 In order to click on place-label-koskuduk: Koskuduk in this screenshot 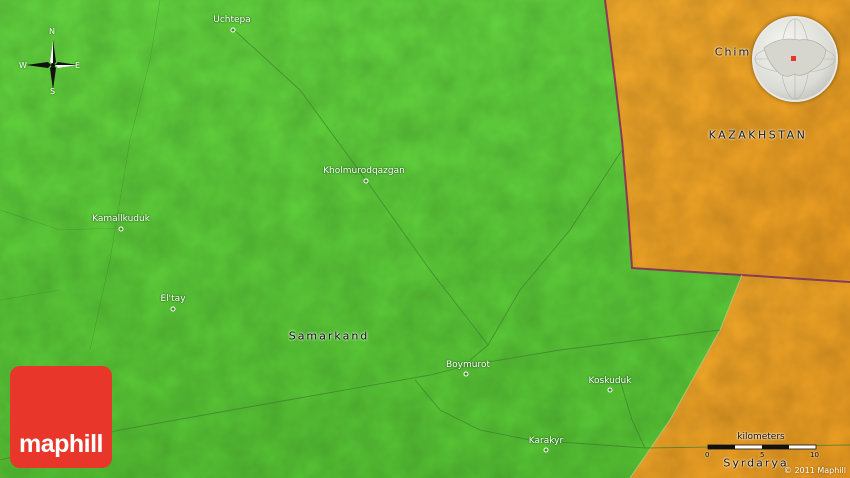, I will do `click(610, 381)`.